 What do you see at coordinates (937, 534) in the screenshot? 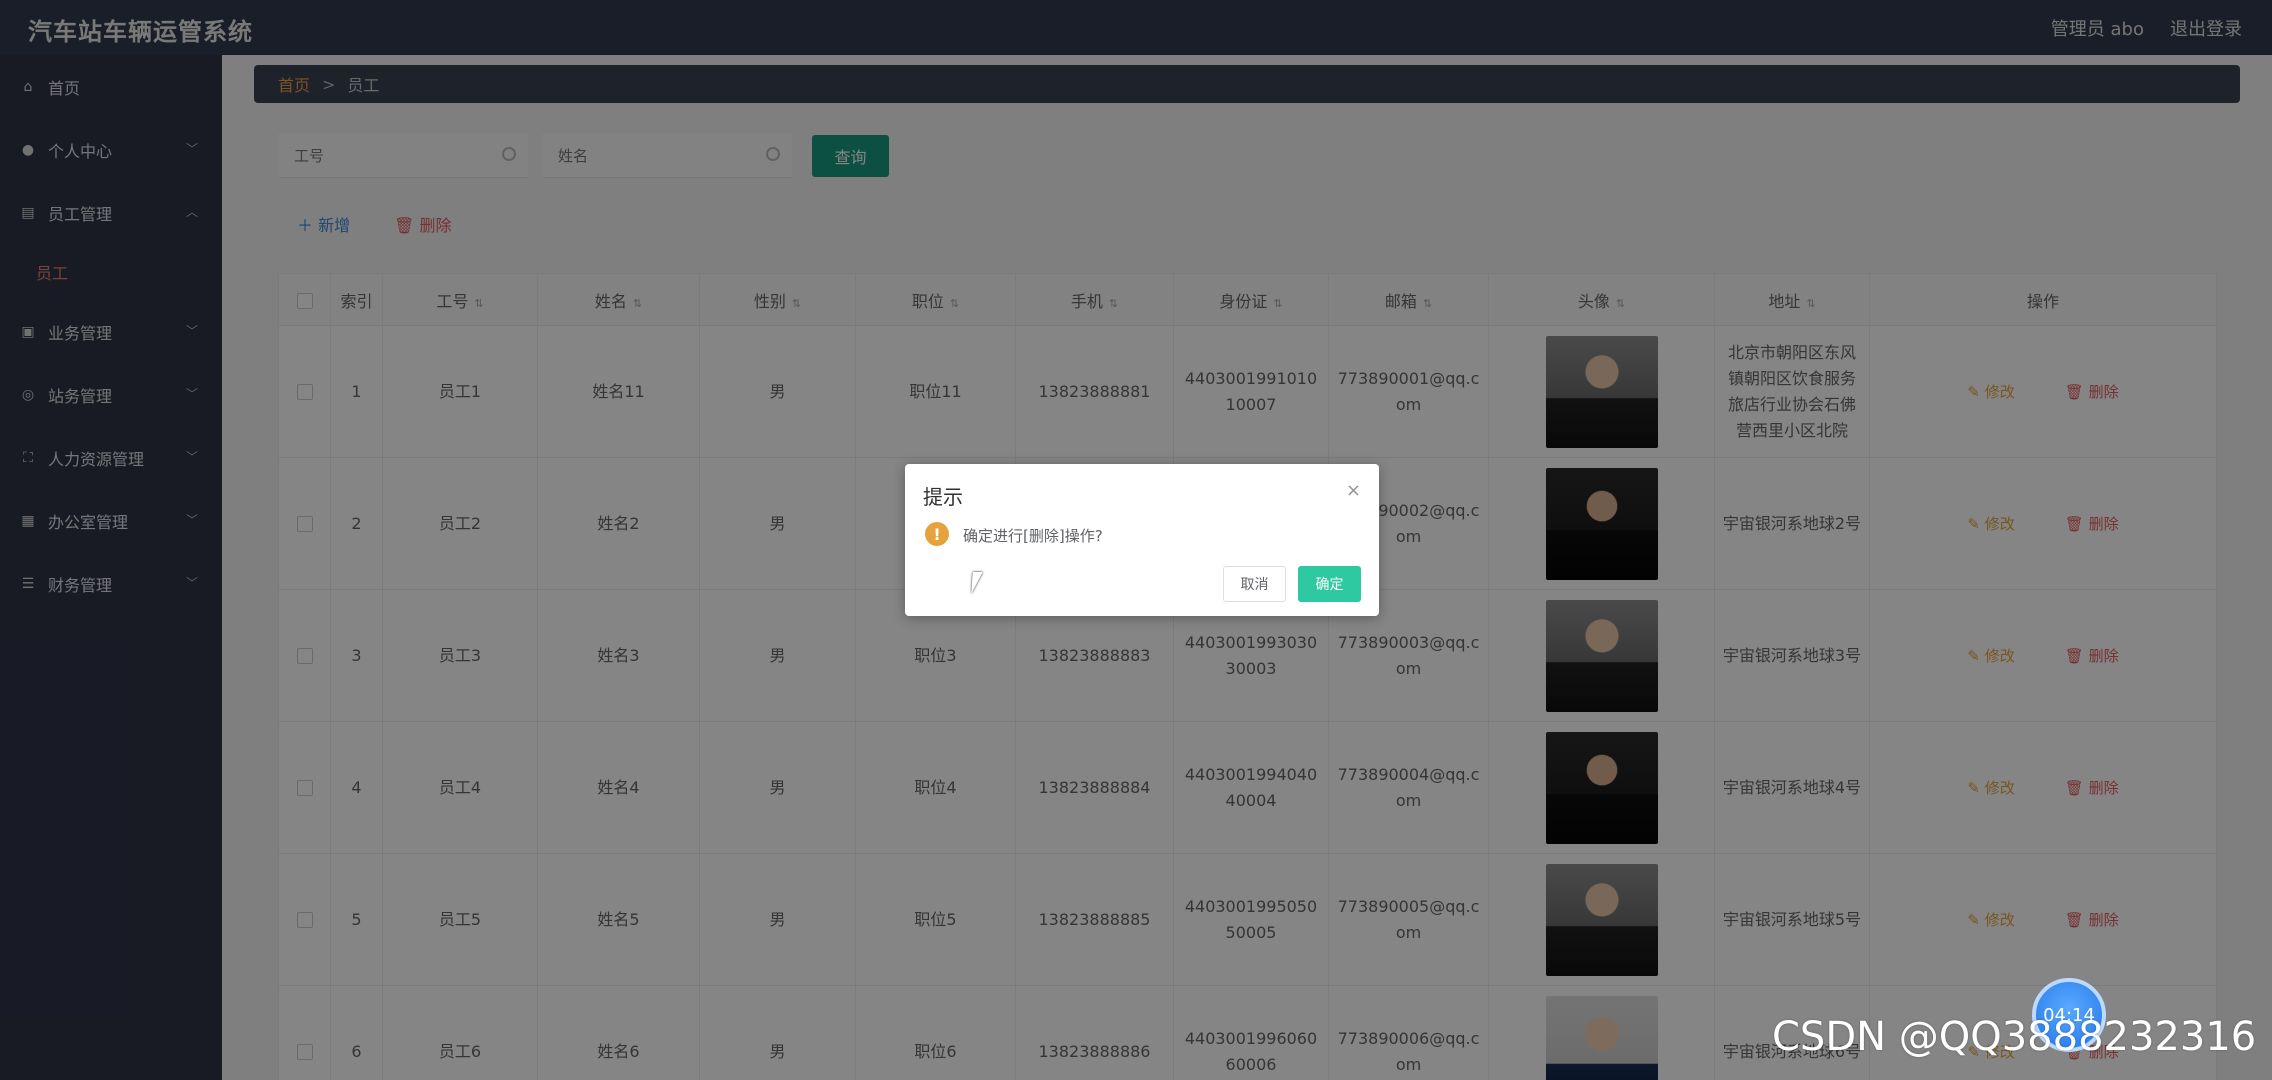
I see `warning-icon: !` at bounding box center [937, 534].